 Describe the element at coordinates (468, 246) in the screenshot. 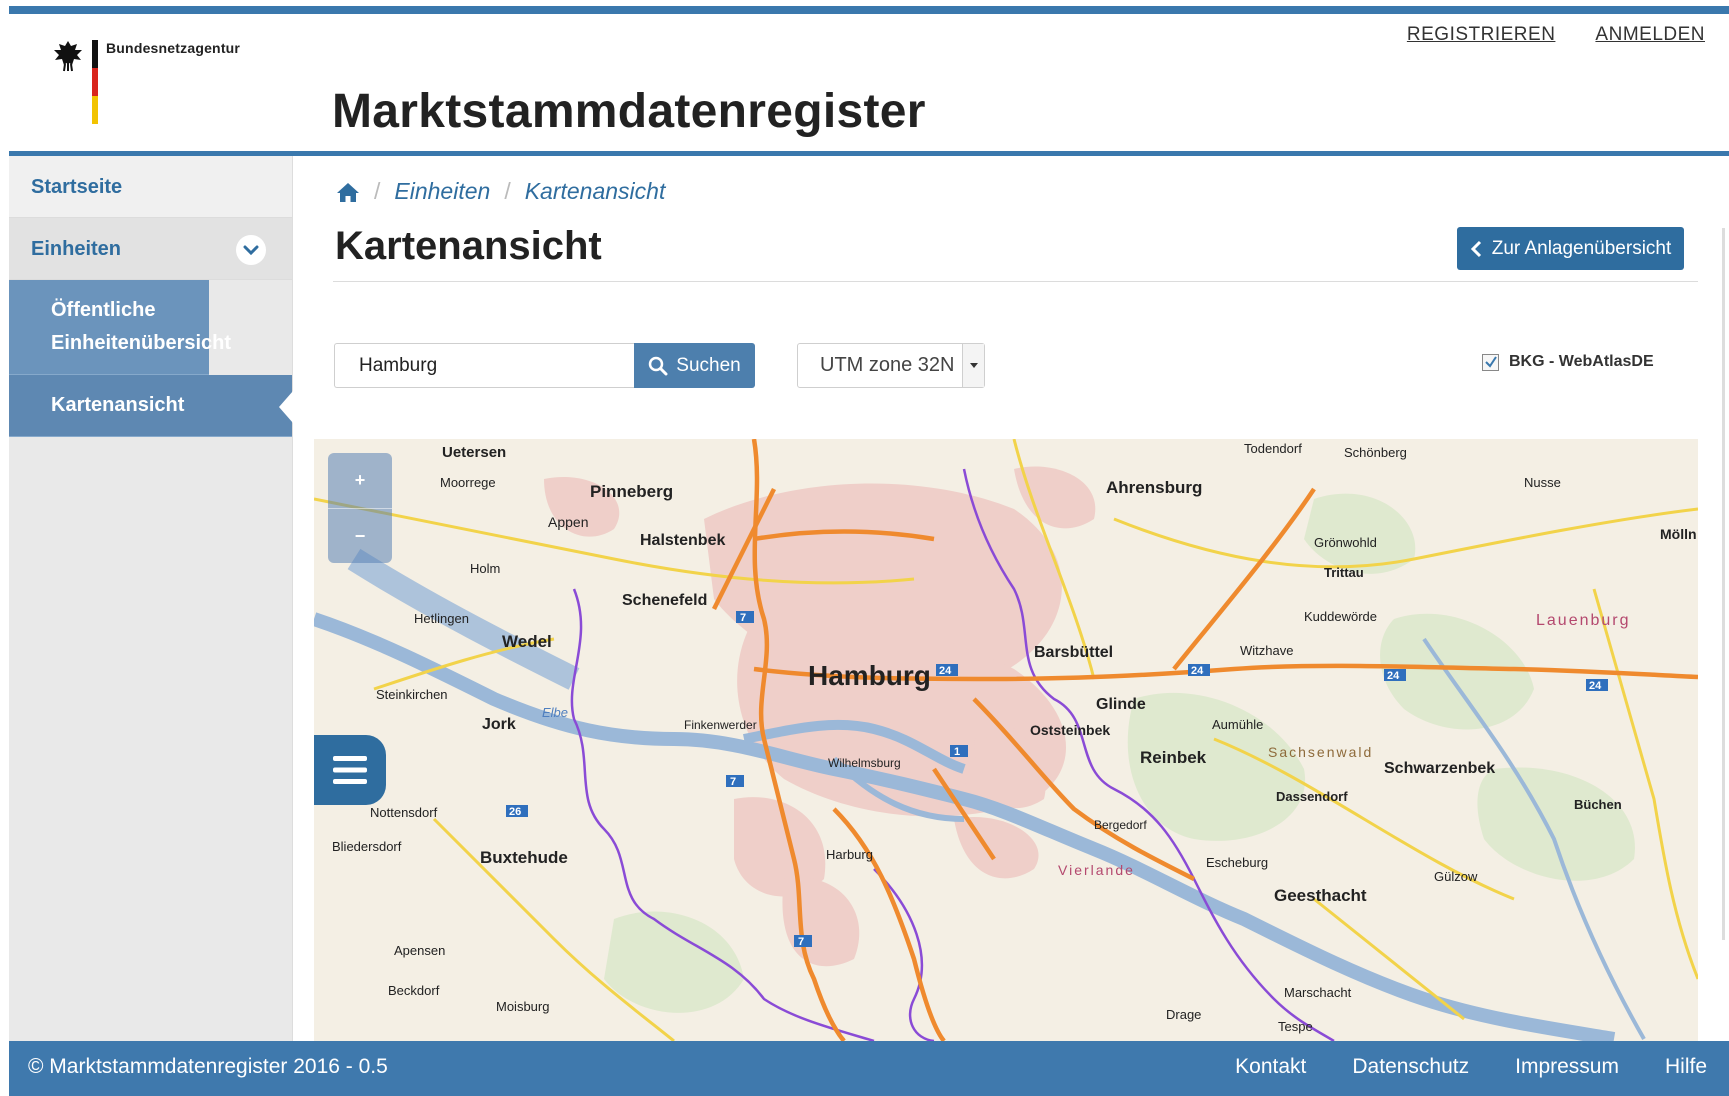

I see `page-title: Kartenansicht` at that location.